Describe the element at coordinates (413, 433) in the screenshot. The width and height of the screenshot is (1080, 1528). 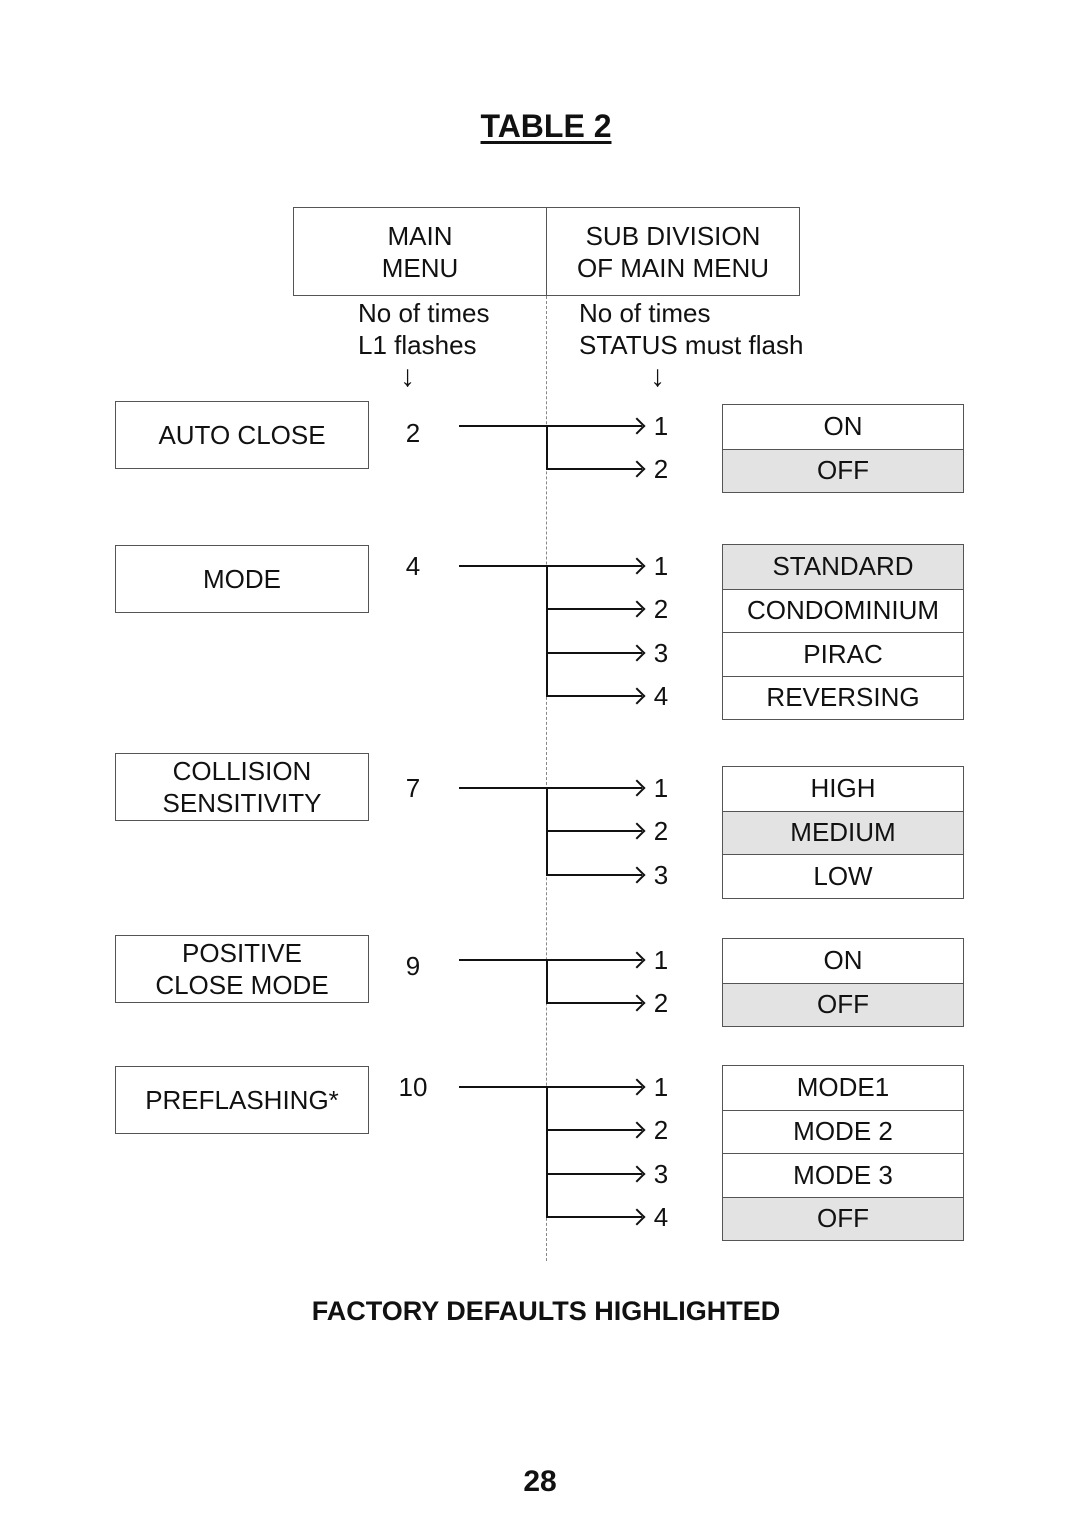
I see `flash-count: 2` at that location.